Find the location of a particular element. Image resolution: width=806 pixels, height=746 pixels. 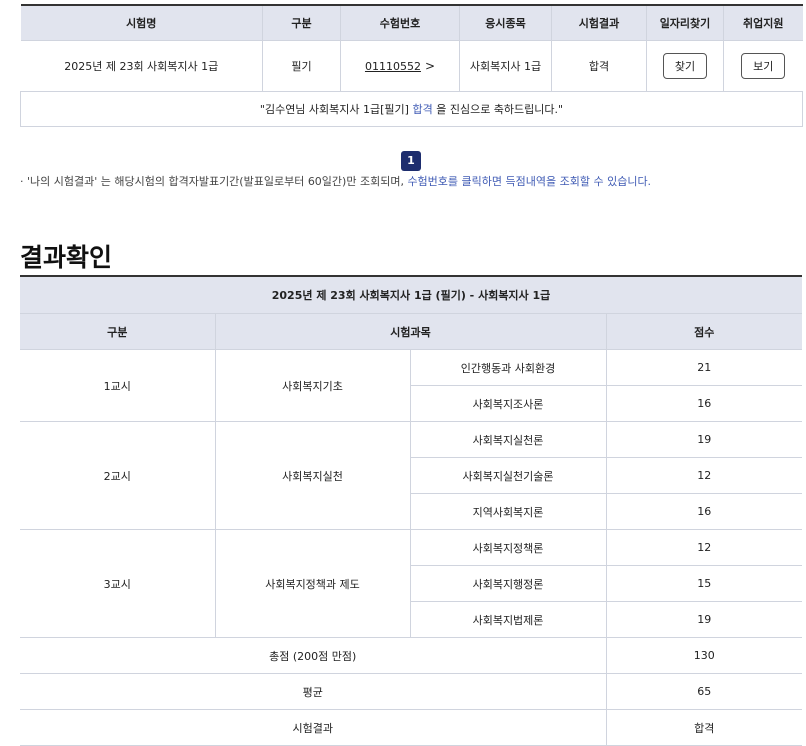

congrats-text-after: 을 진심으로 축하드립니다." is located at coordinates (498, 109).